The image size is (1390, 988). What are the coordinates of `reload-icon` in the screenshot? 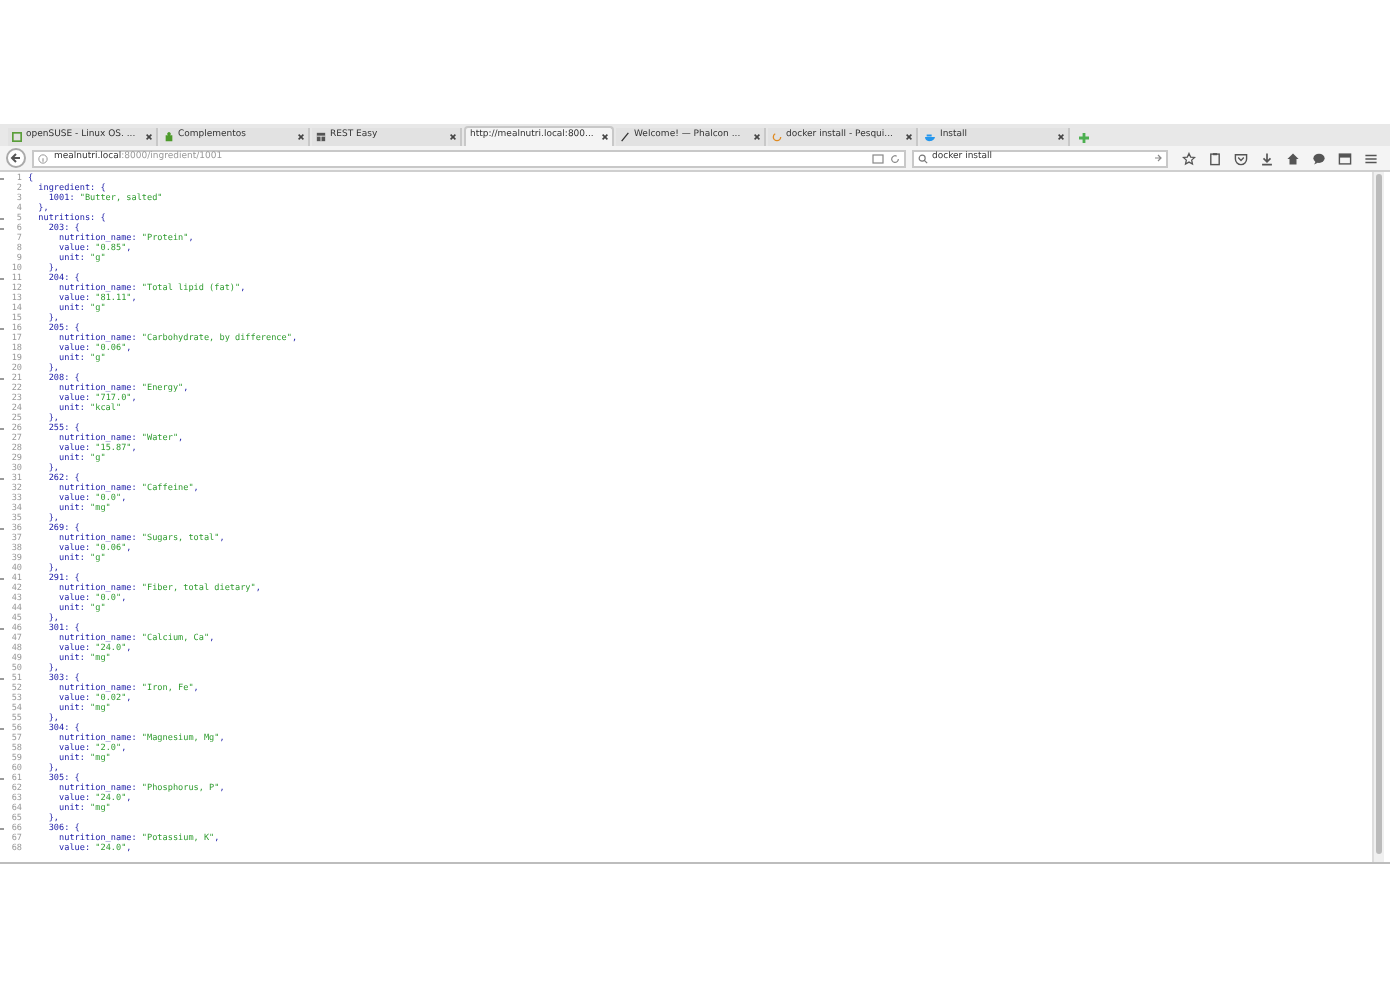 It's located at (895, 158).